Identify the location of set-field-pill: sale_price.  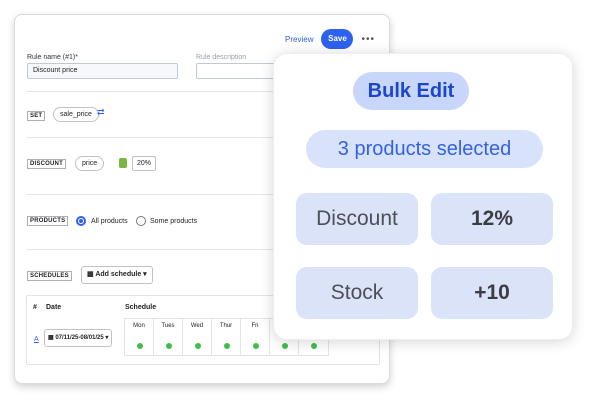
(76, 114).